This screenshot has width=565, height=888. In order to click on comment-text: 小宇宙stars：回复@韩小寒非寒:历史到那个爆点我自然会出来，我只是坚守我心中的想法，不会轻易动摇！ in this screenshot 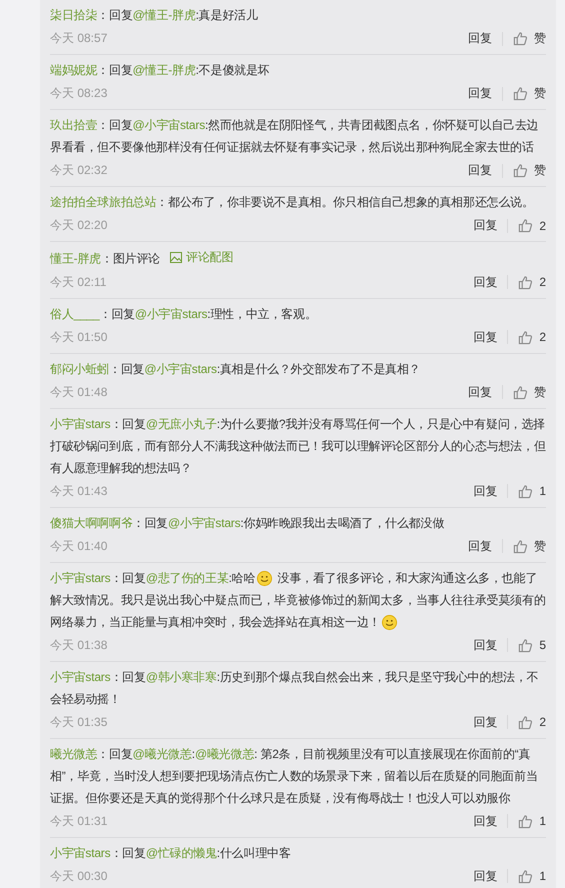, I will do `click(295, 688)`.